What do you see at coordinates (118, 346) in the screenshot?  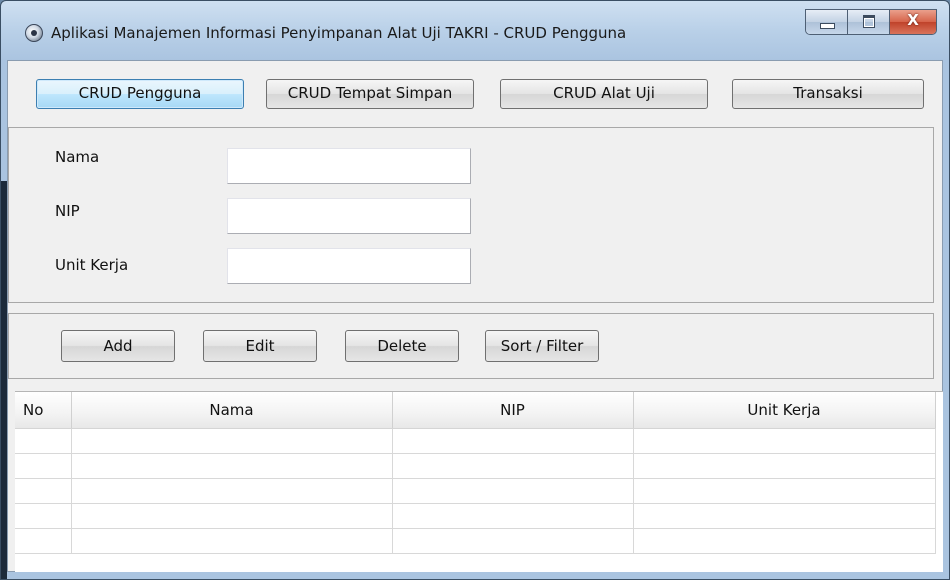 I see `add-button: Add` at bounding box center [118, 346].